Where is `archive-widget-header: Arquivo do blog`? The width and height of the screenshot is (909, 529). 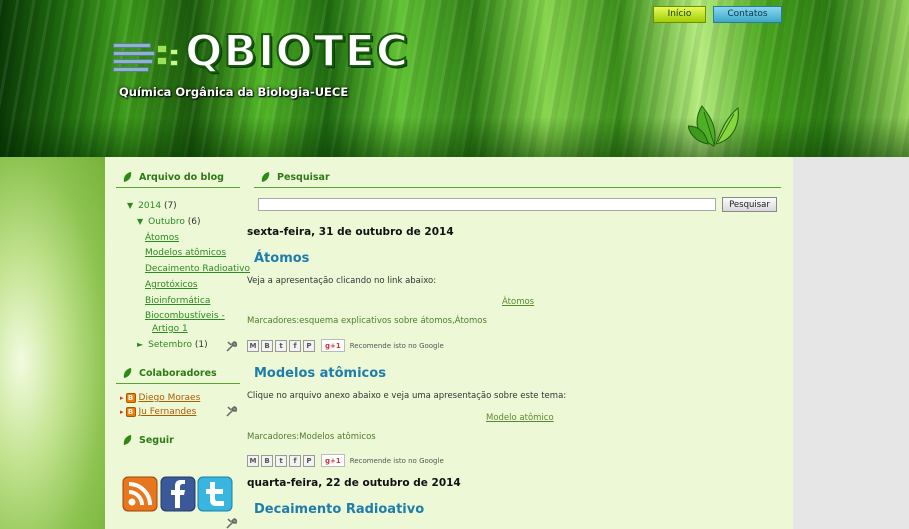 archive-widget-header: Arquivo do blog is located at coordinates (178, 178).